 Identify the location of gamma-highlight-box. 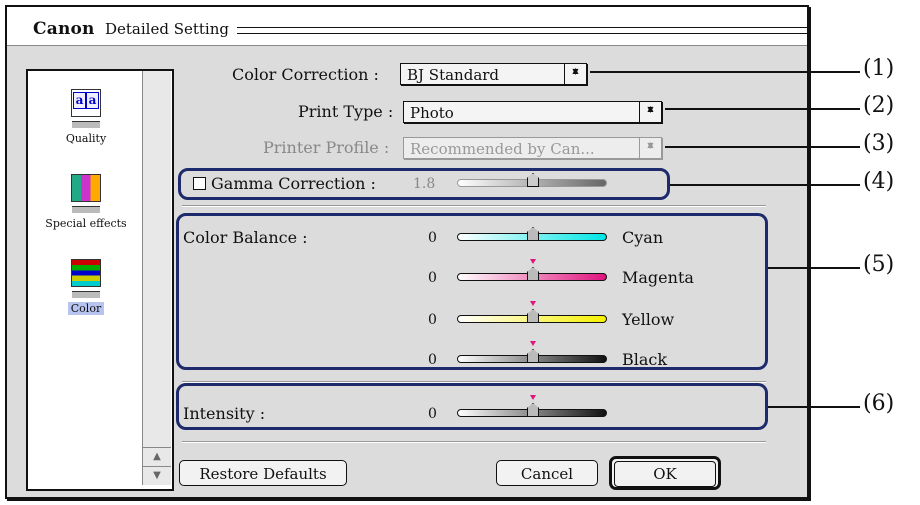
(424, 184).